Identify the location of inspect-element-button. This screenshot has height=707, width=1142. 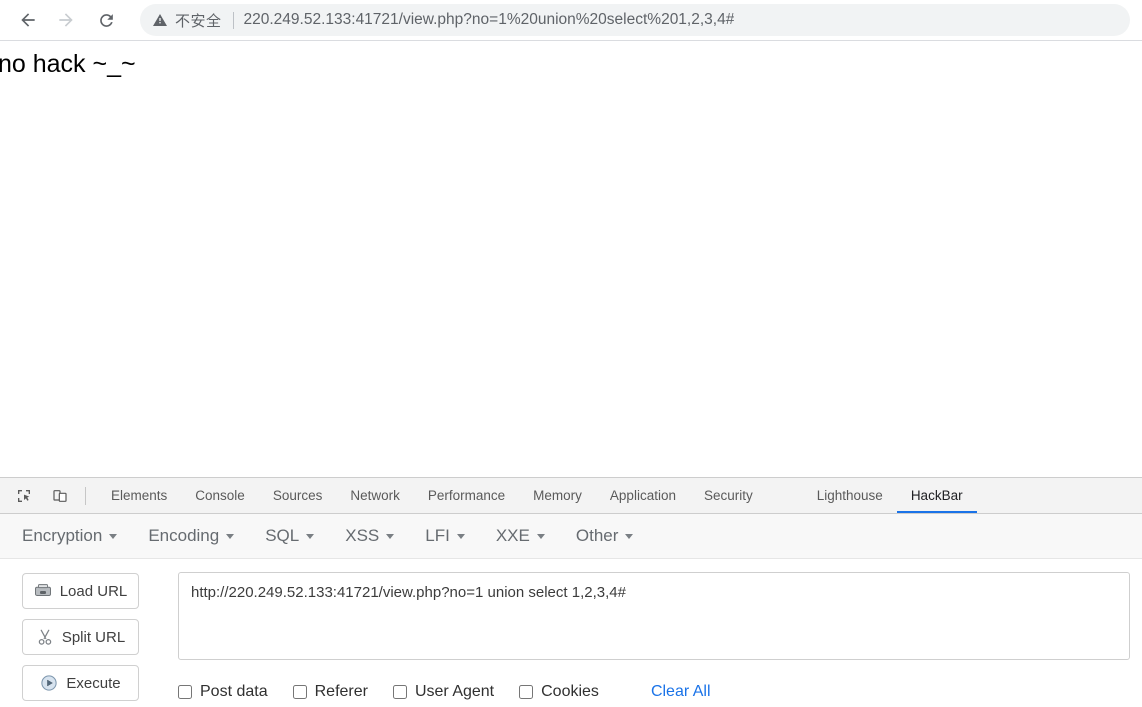
(24, 496).